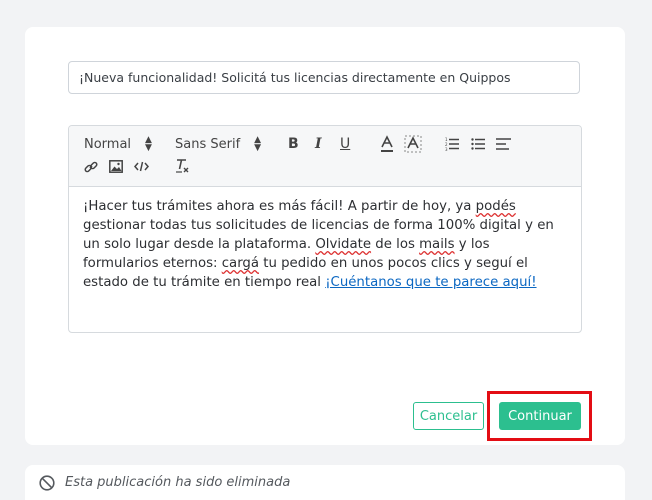  I want to click on format-select: Normal ▲ ▼, so click(118, 144).